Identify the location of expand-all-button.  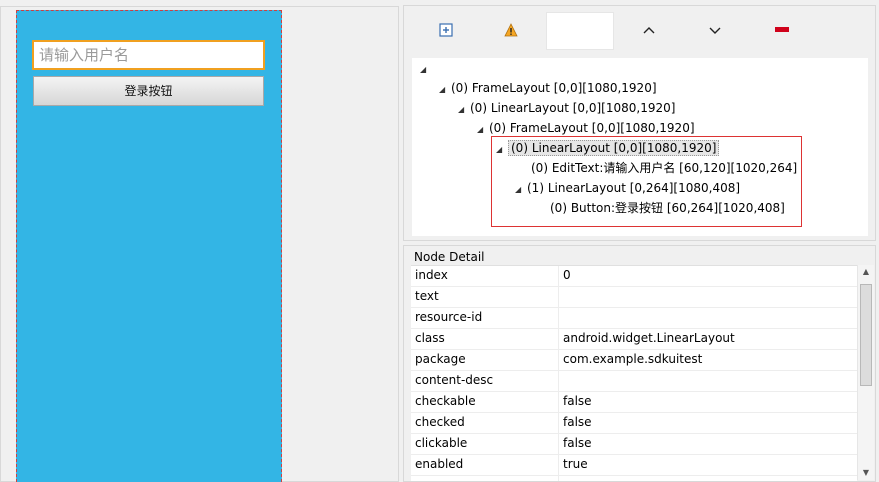
(446, 30).